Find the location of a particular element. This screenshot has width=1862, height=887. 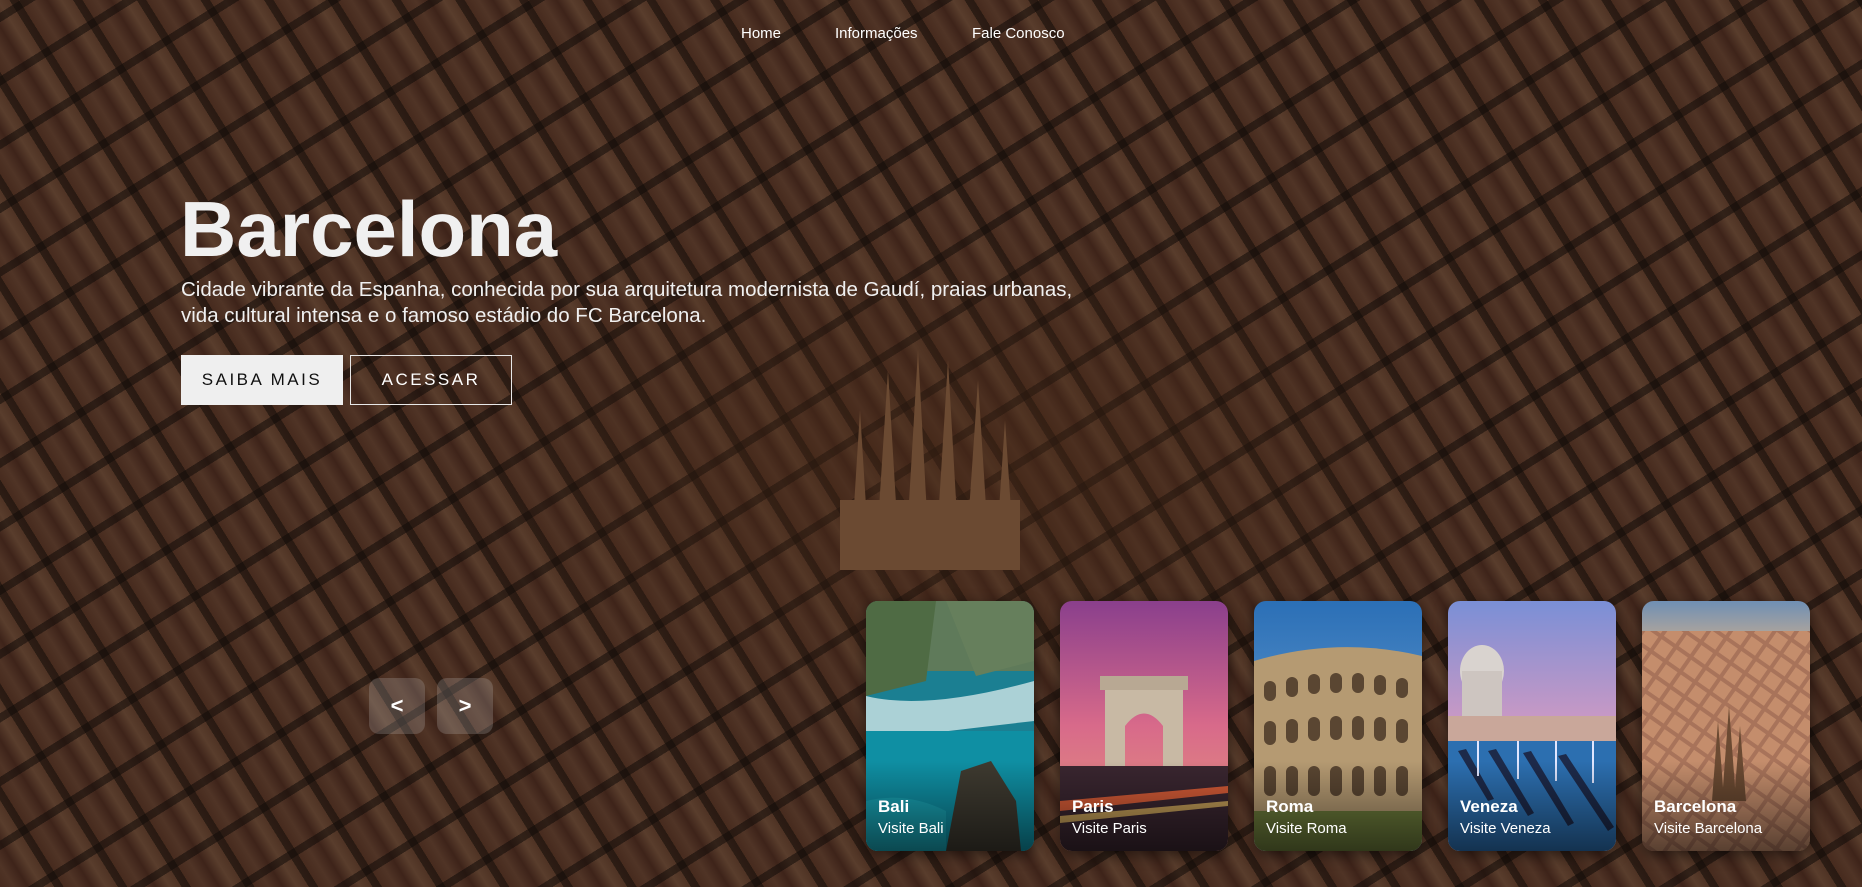

carousel-prev-button: < is located at coordinates (397, 706).